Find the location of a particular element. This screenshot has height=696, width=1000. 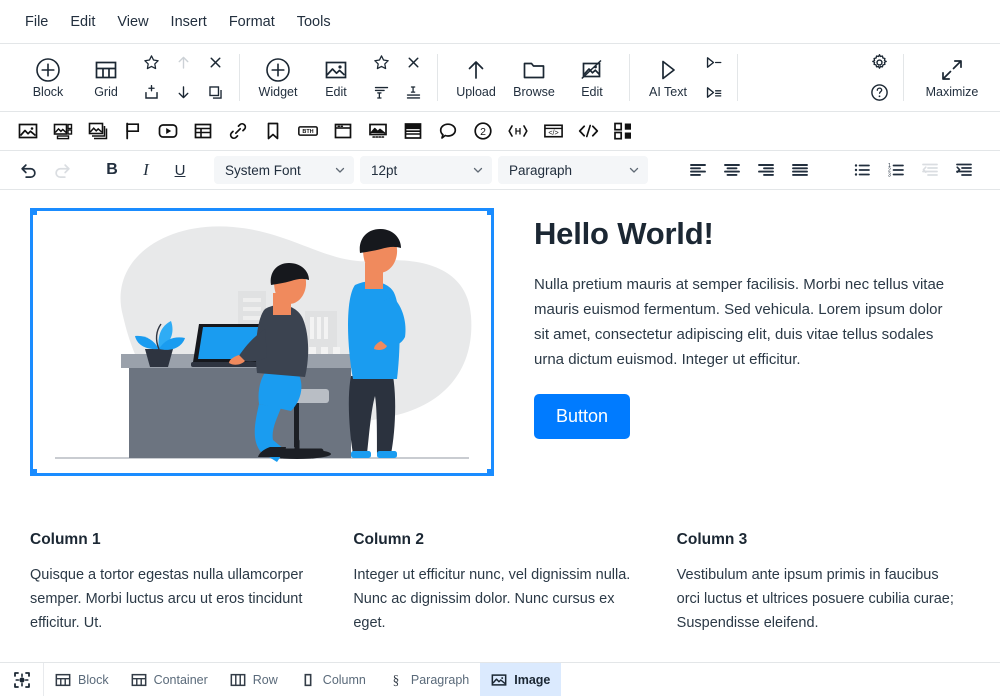

code-slash-icon is located at coordinates (588, 131).